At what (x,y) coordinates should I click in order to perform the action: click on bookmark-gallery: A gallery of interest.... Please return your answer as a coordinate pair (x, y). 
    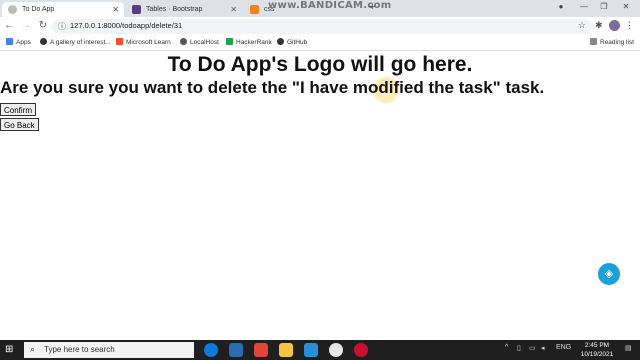
    Looking at the image, I should click on (75, 43).